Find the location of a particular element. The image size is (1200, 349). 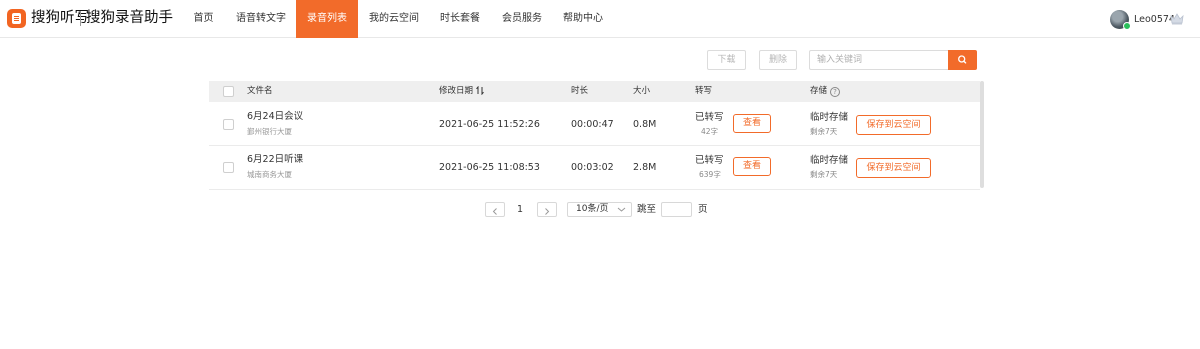

duration: 00:00:47 is located at coordinates (592, 124).